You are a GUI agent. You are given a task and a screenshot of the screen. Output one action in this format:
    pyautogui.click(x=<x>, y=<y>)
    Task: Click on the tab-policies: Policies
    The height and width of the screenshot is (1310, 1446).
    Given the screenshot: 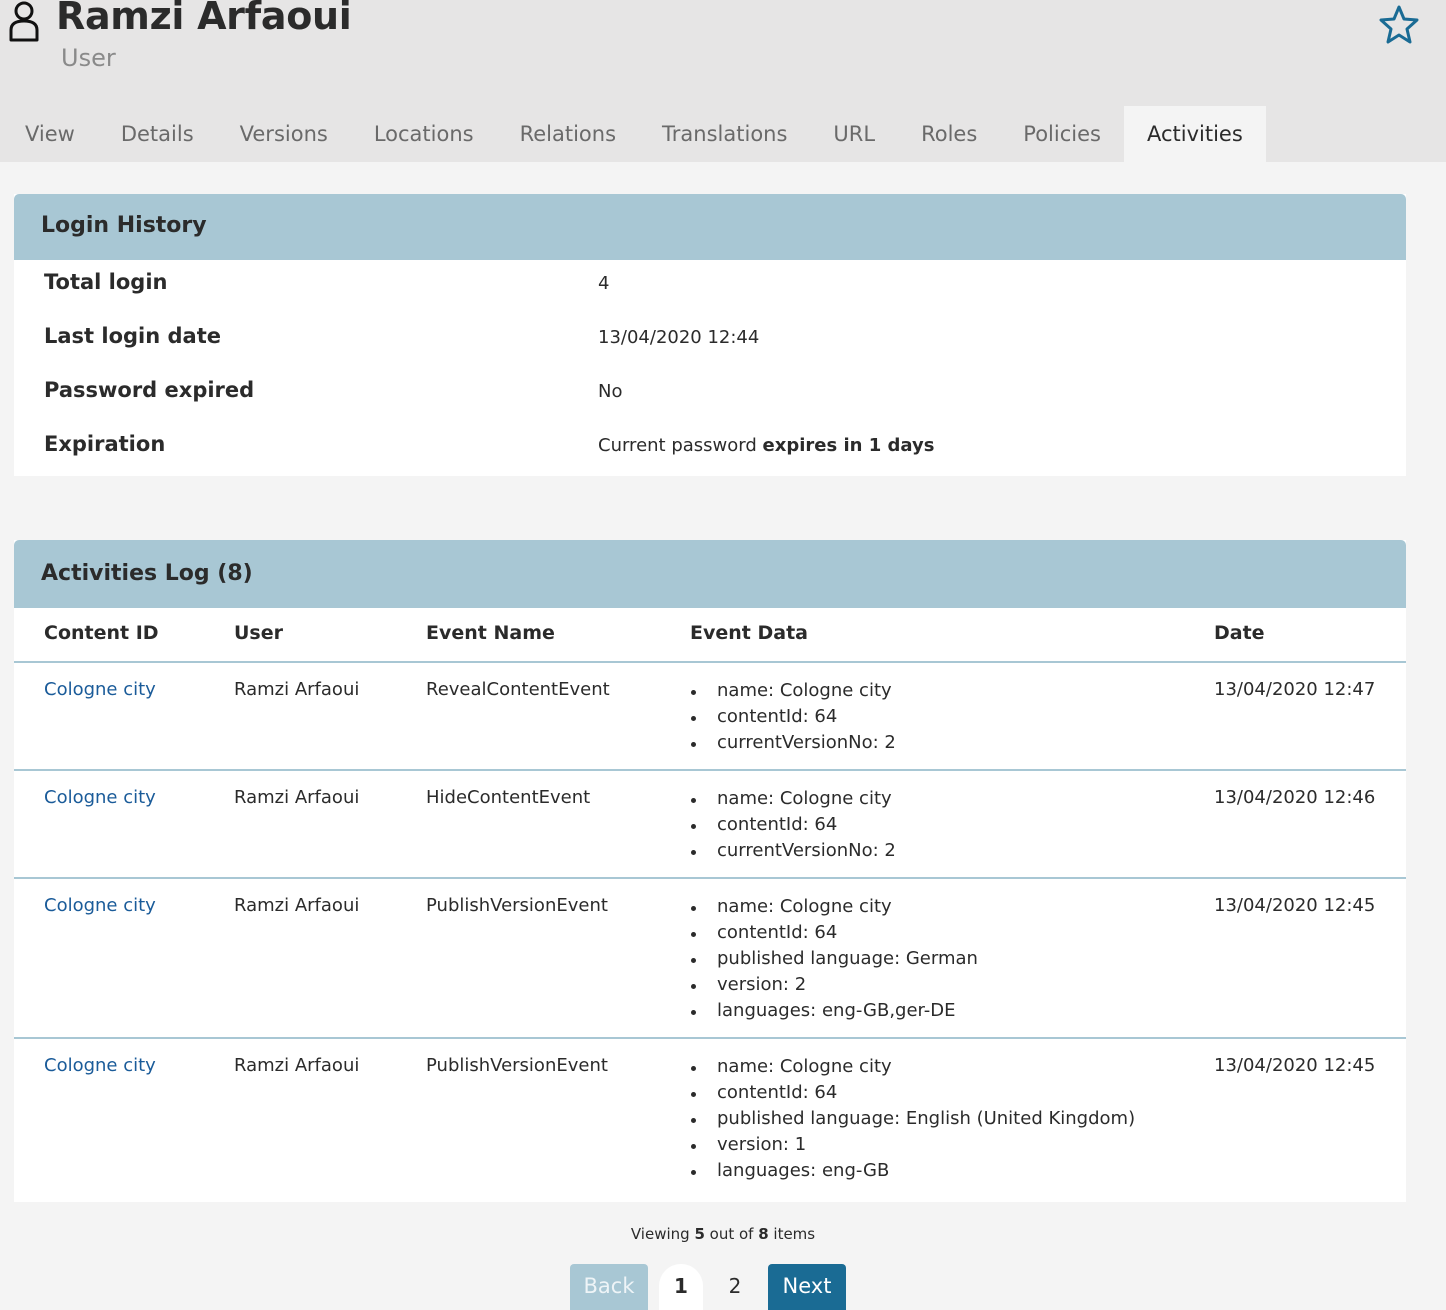 What is the action you would take?
    pyautogui.click(x=1062, y=134)
    